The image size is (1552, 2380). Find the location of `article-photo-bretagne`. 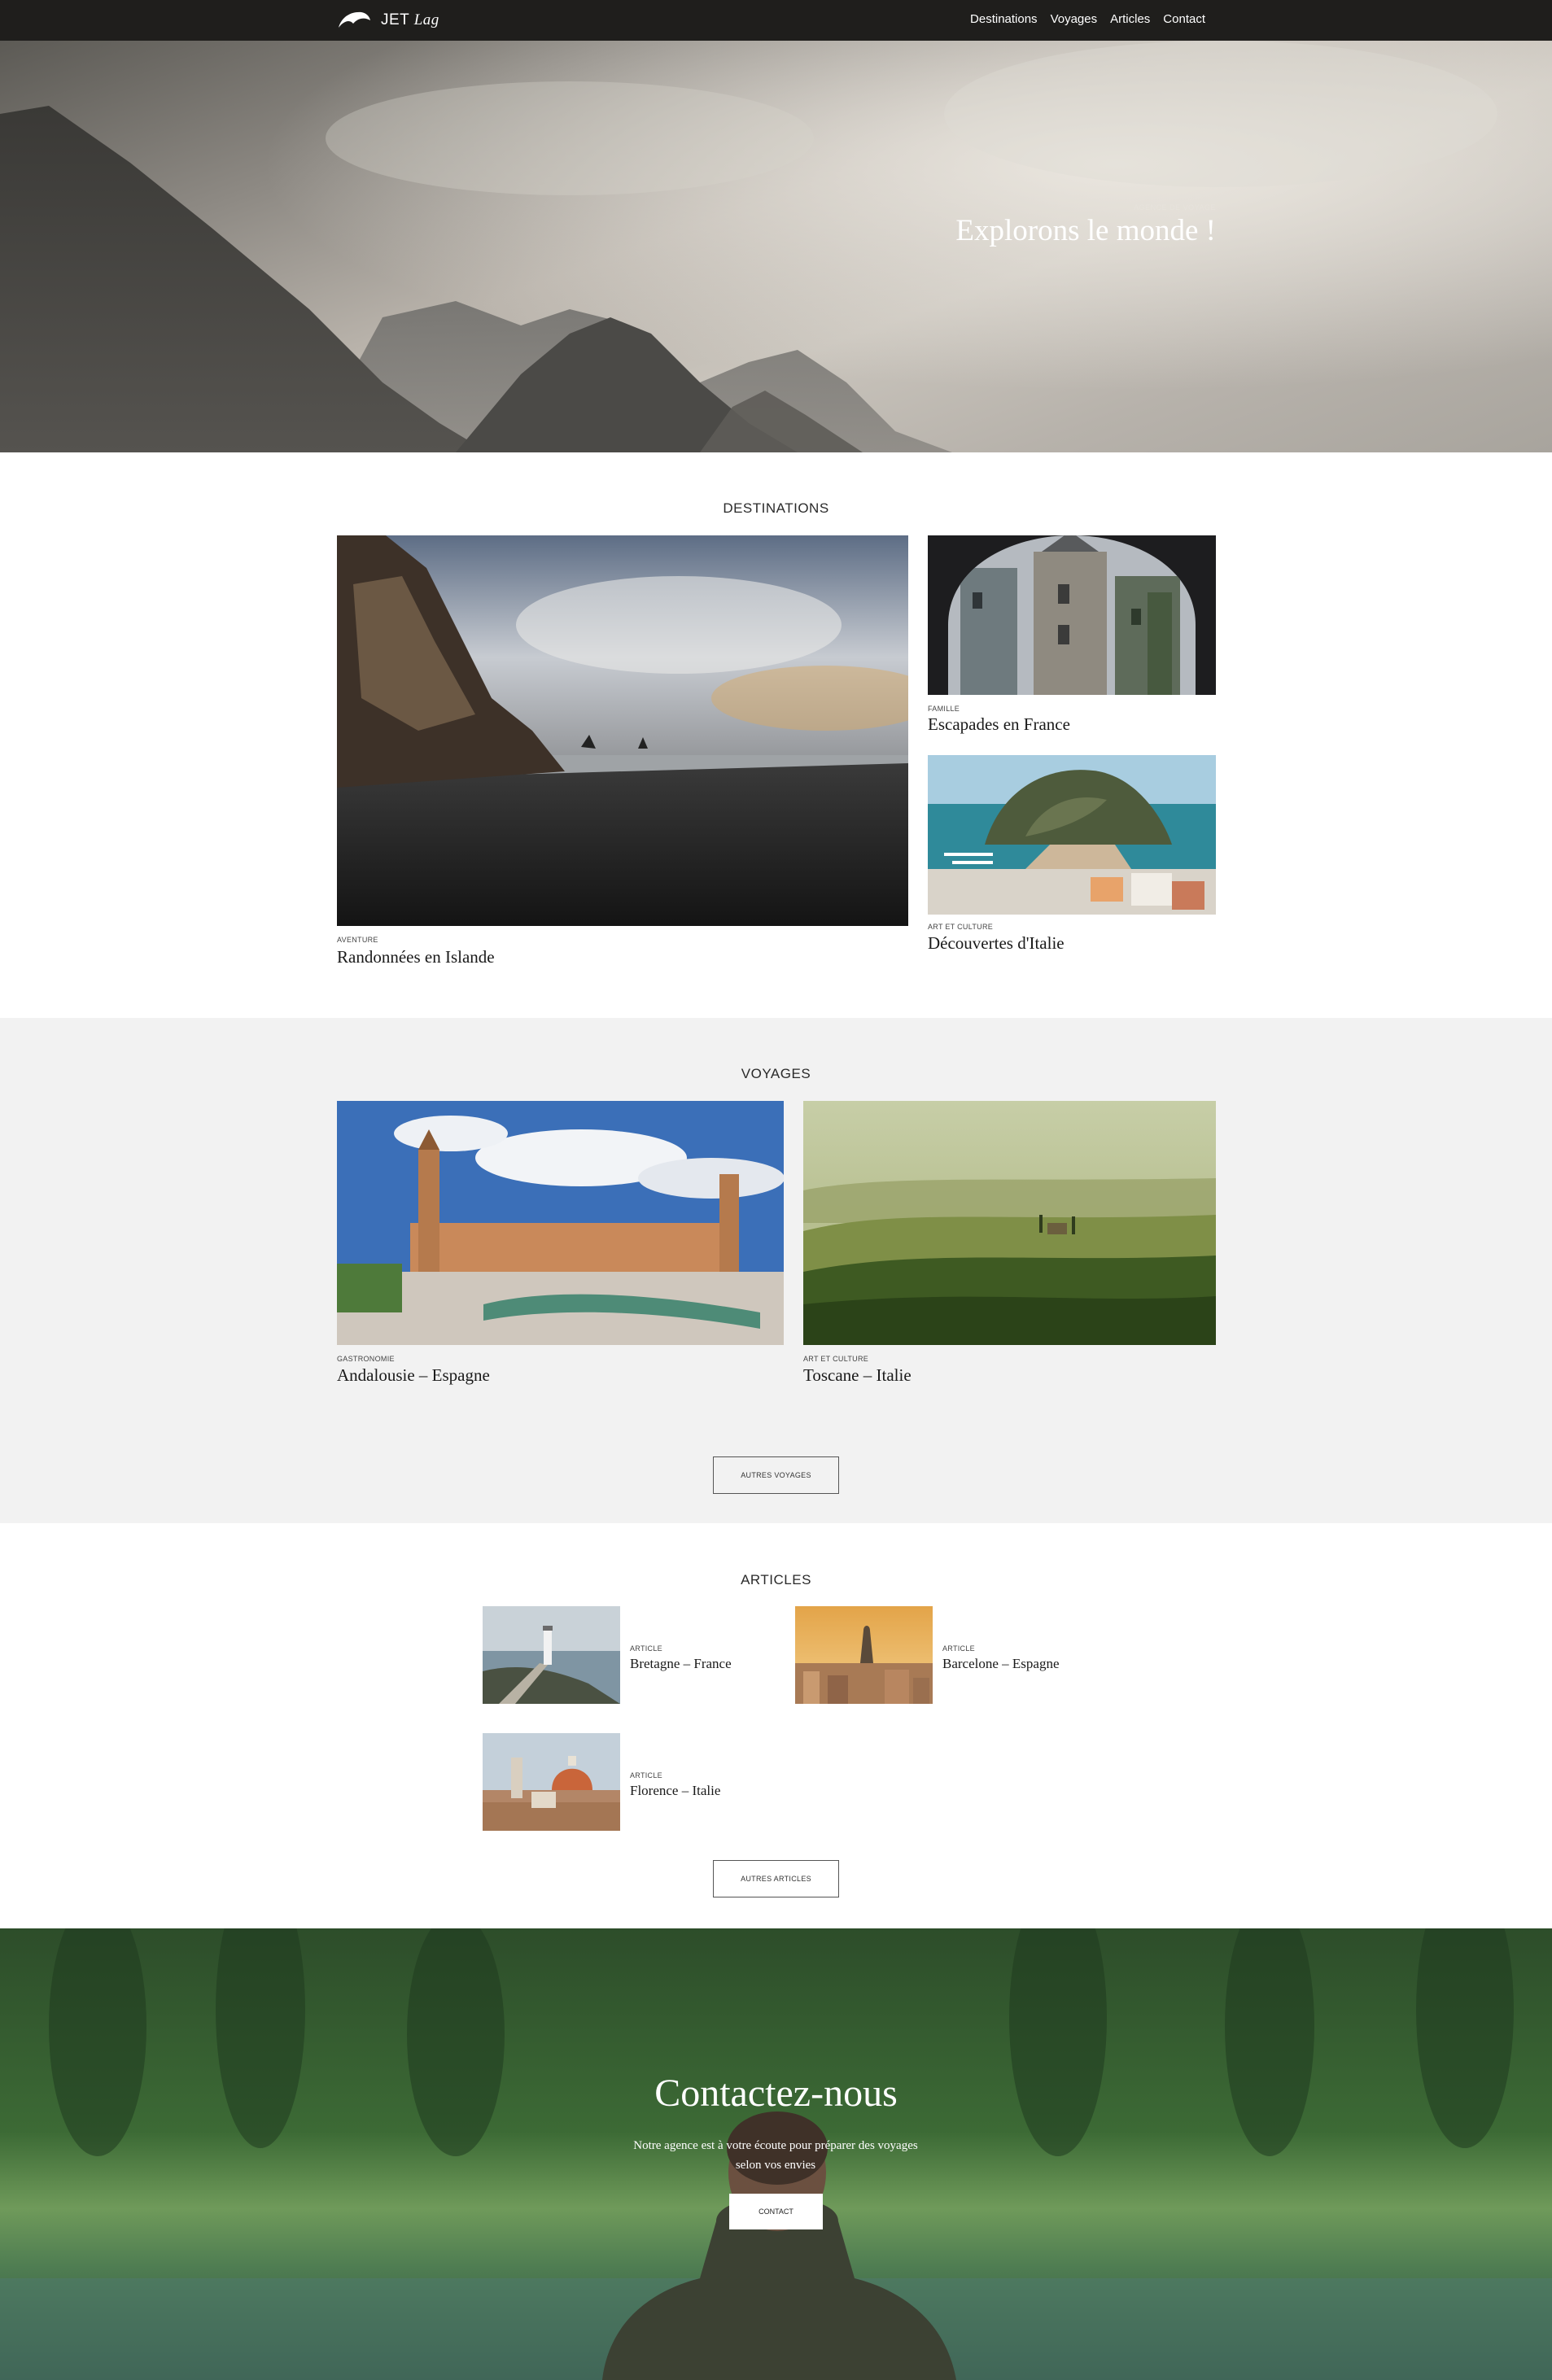

article-photo-bretagne is located at coordinates (551, 1655).